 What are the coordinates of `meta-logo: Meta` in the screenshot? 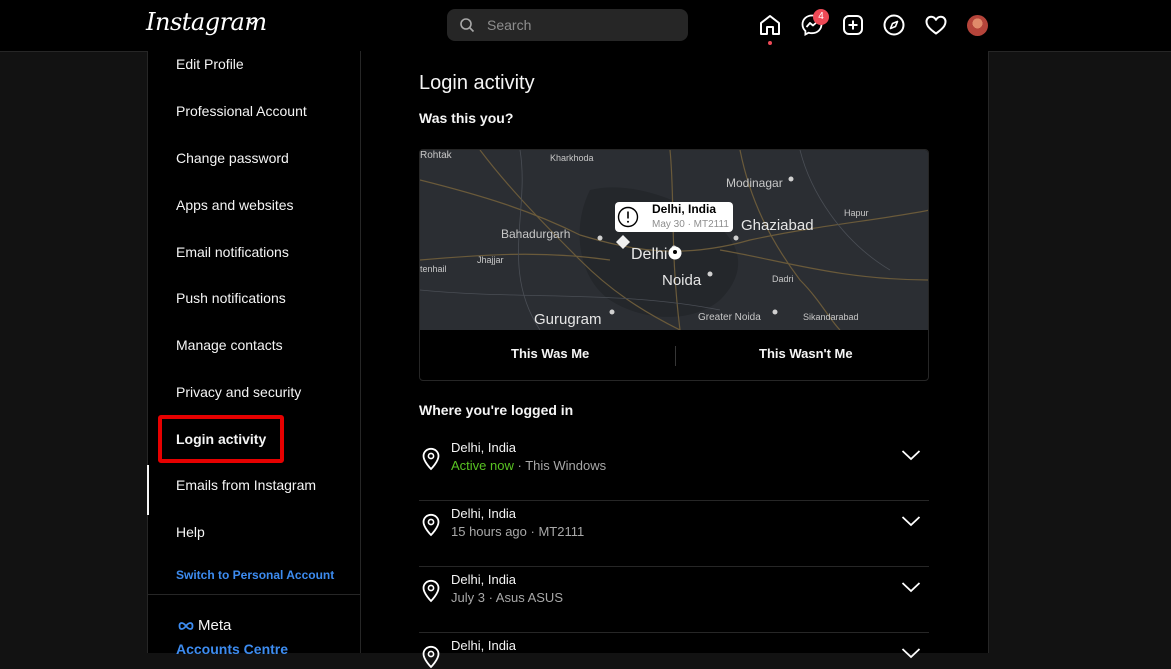 It's located at (203, 625).